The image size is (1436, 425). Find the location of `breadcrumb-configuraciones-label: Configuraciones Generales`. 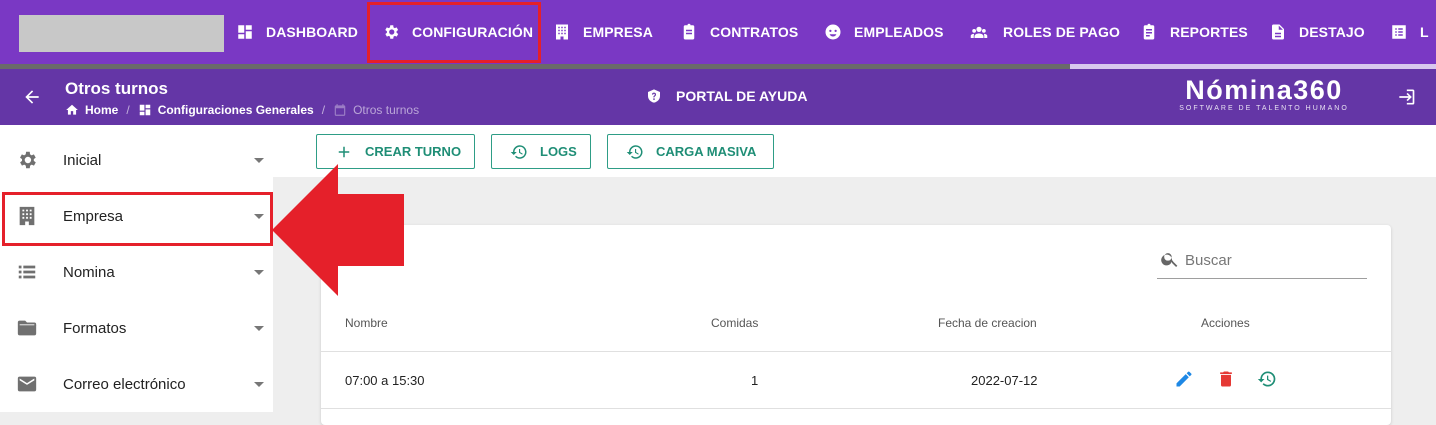

breadcrumb-configuraciones-label: Configuraciones Generales is located at coordinates (235, 110).